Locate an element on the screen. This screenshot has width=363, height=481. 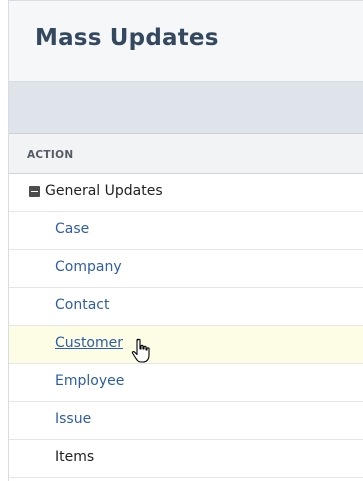
page-title: Mass Updates is located at coordinates (127, 38).